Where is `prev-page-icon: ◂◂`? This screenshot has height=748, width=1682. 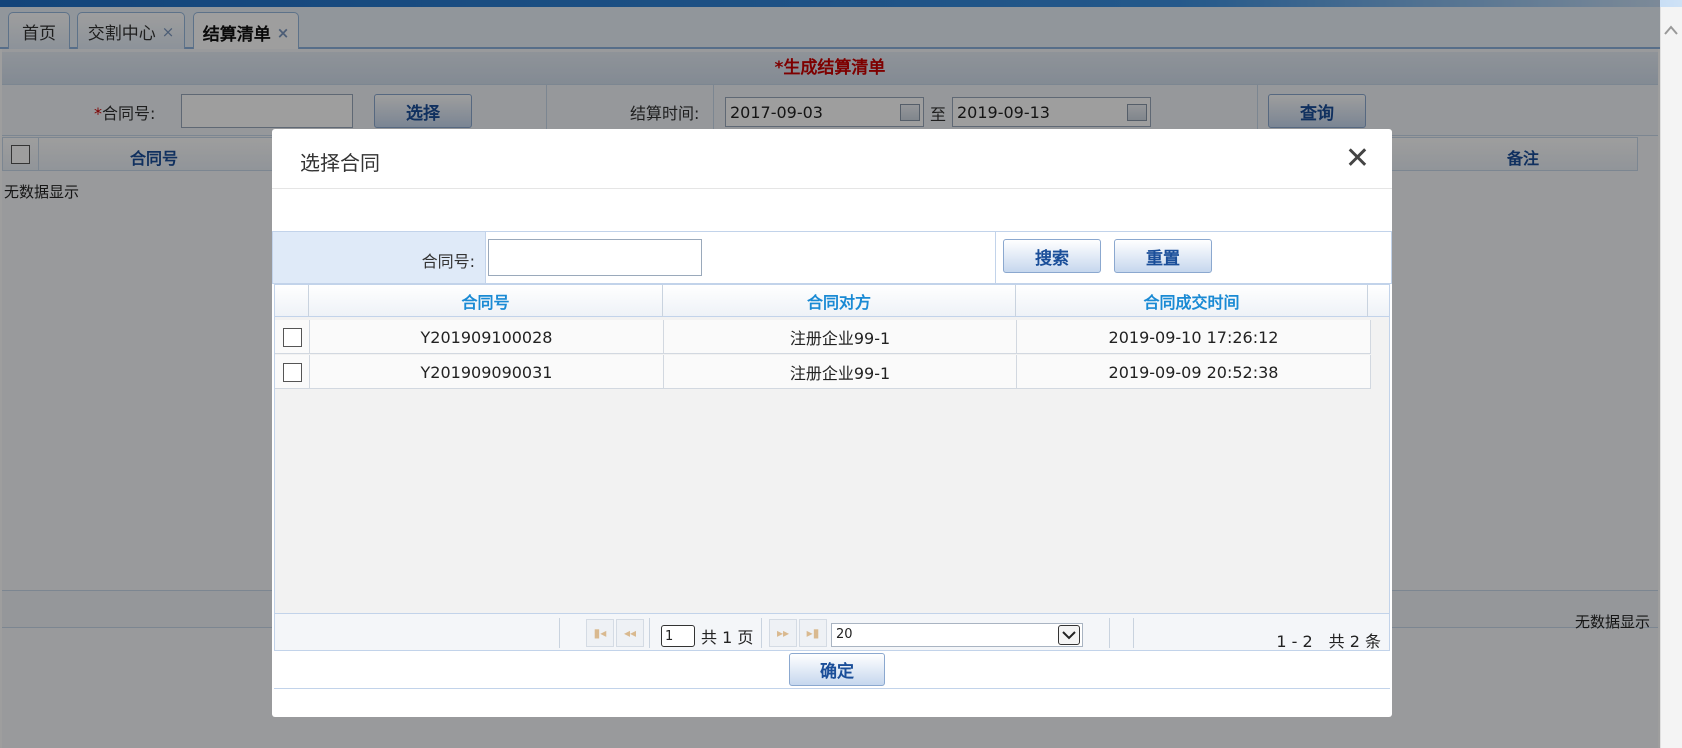
prev-page-icon: ◂◂ is located at coordinates (630, 633).